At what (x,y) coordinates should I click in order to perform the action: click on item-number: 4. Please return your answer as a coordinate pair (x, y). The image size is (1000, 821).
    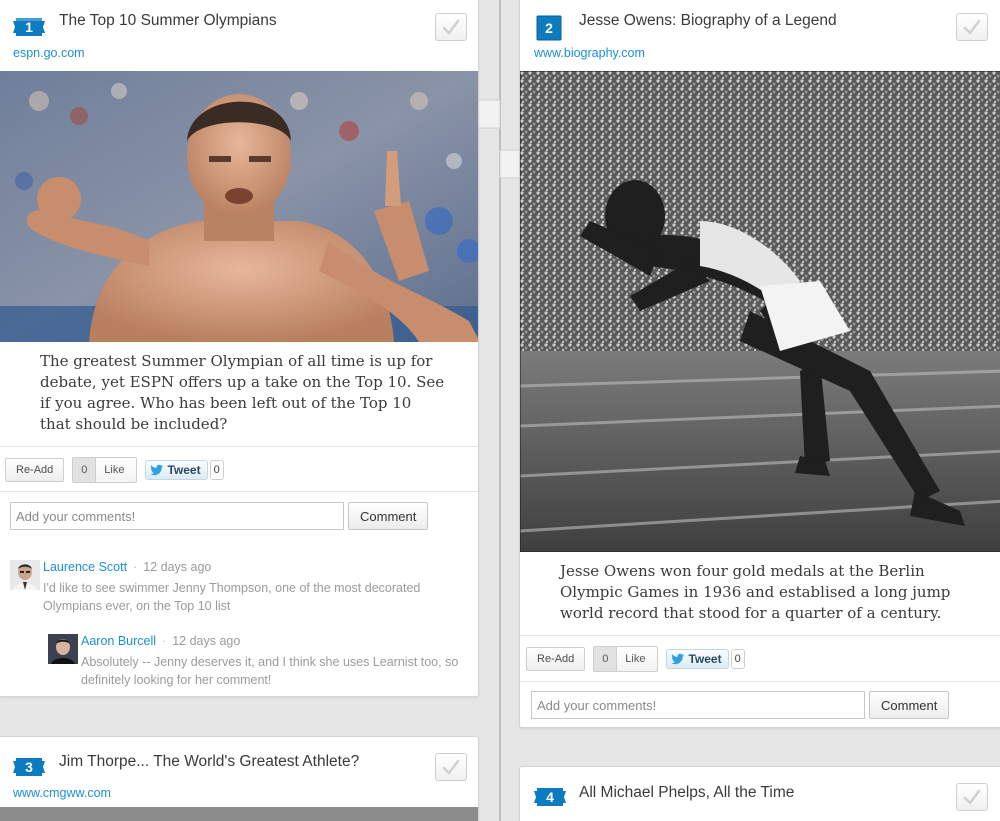
    Looking at the image, I should click on (550, 797).